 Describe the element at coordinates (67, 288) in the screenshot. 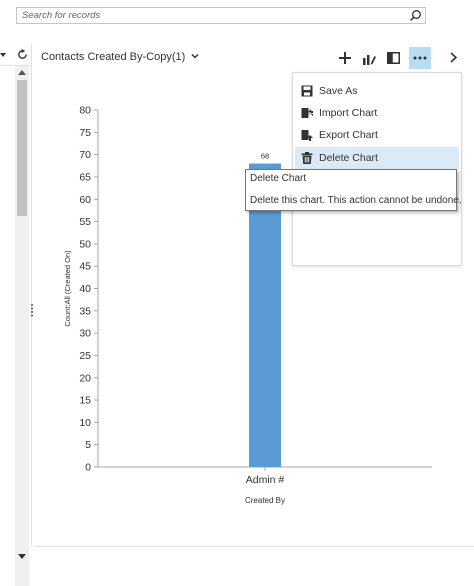

I see `y-axis-title: Count:All (Created On)` at that location.